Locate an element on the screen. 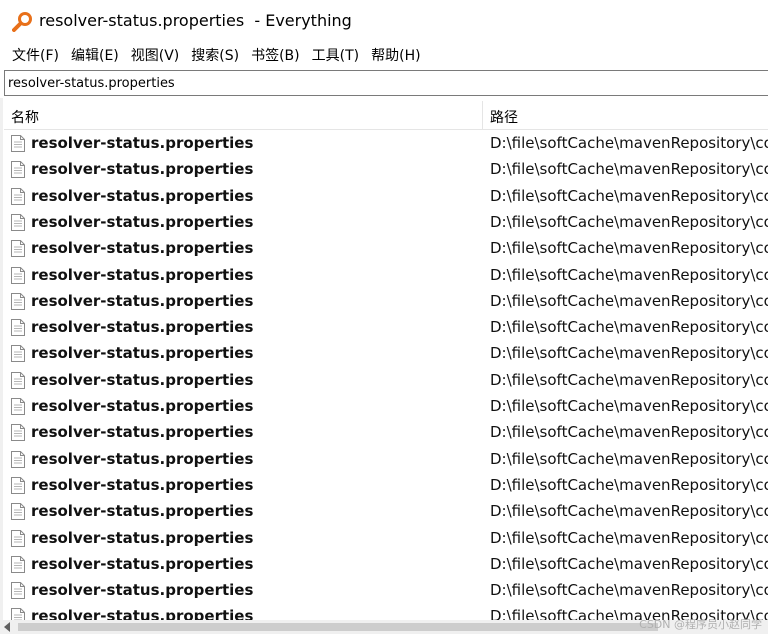 The image size is (768, 634). scrollbar-thumb is located at coordinates (338, 627).